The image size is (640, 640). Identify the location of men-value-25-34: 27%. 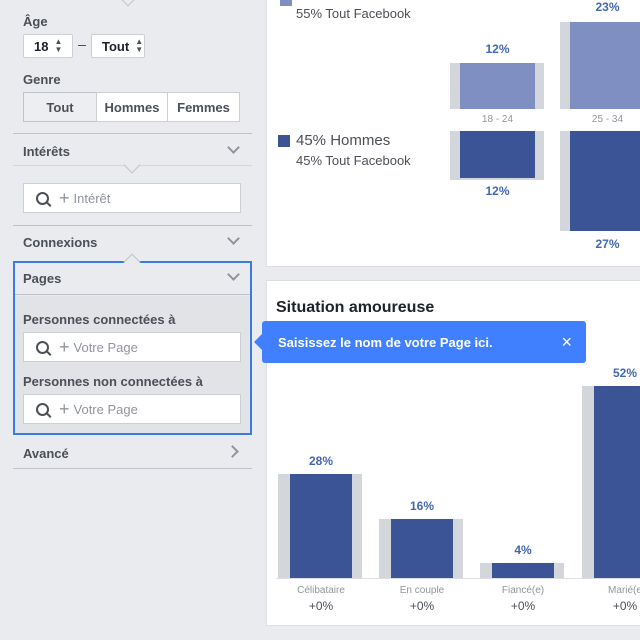
(607, 244).